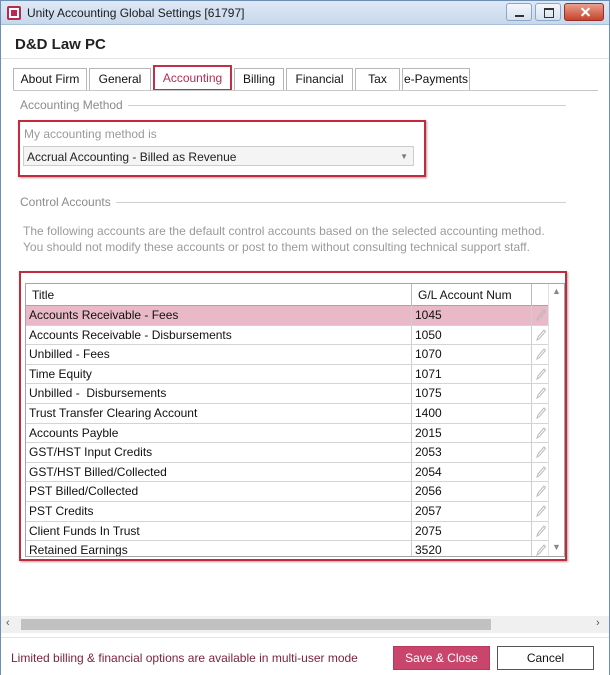 This screenshot has height=675, width=610. What do you see at coordinates (219, 355) in the screenshot?
I see `account-title-cell: Unbilled - Fees` at bounding box center [219, 355].